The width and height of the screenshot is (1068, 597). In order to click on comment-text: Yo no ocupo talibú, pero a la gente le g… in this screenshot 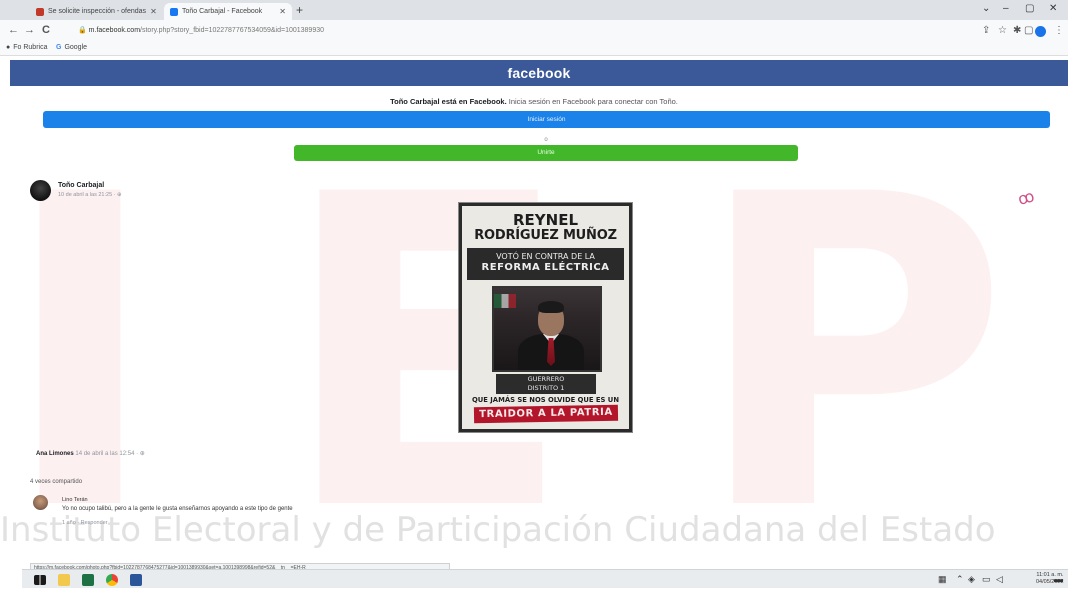, I will do `click(177, 509)`.